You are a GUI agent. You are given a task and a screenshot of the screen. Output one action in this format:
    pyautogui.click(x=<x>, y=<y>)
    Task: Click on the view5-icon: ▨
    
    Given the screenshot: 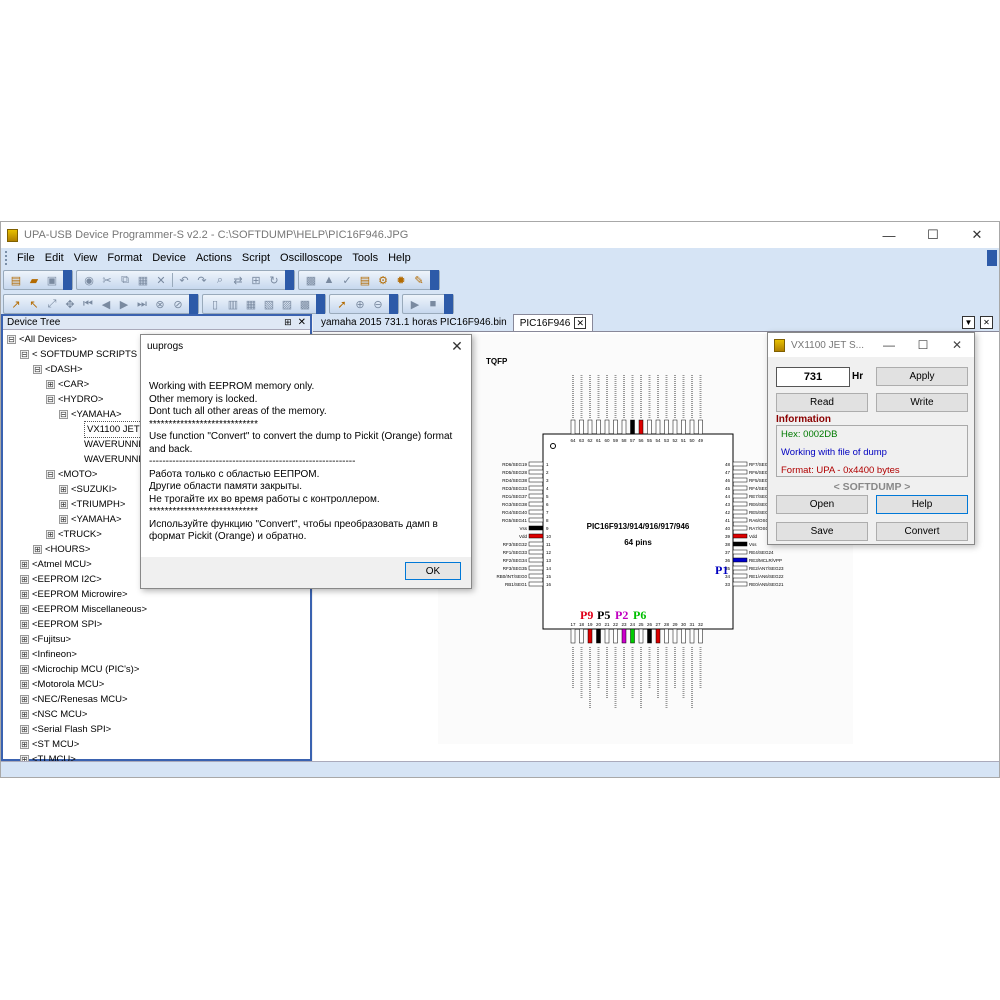 What is the action you would take?
    pyautogui.click(x=287, y=304)
    